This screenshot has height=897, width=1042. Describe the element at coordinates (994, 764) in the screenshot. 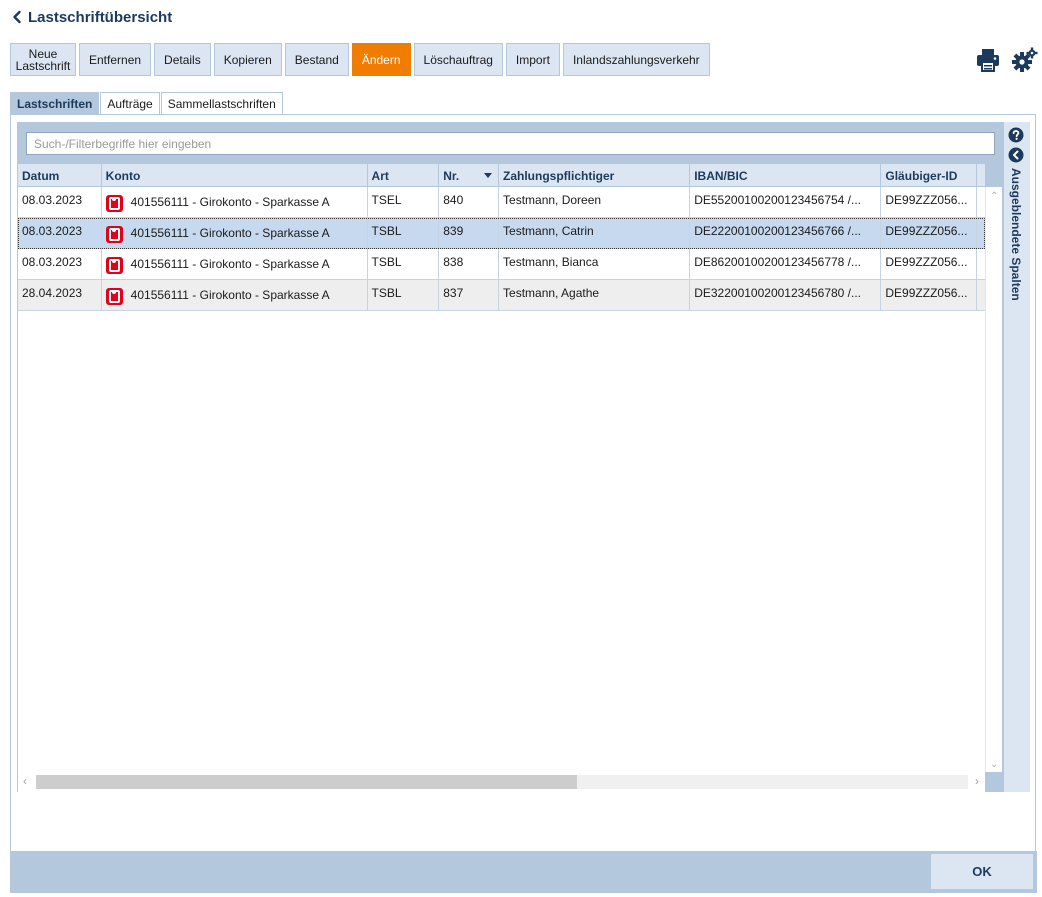

I see `scroll-down-icon: ⌄` at that location.